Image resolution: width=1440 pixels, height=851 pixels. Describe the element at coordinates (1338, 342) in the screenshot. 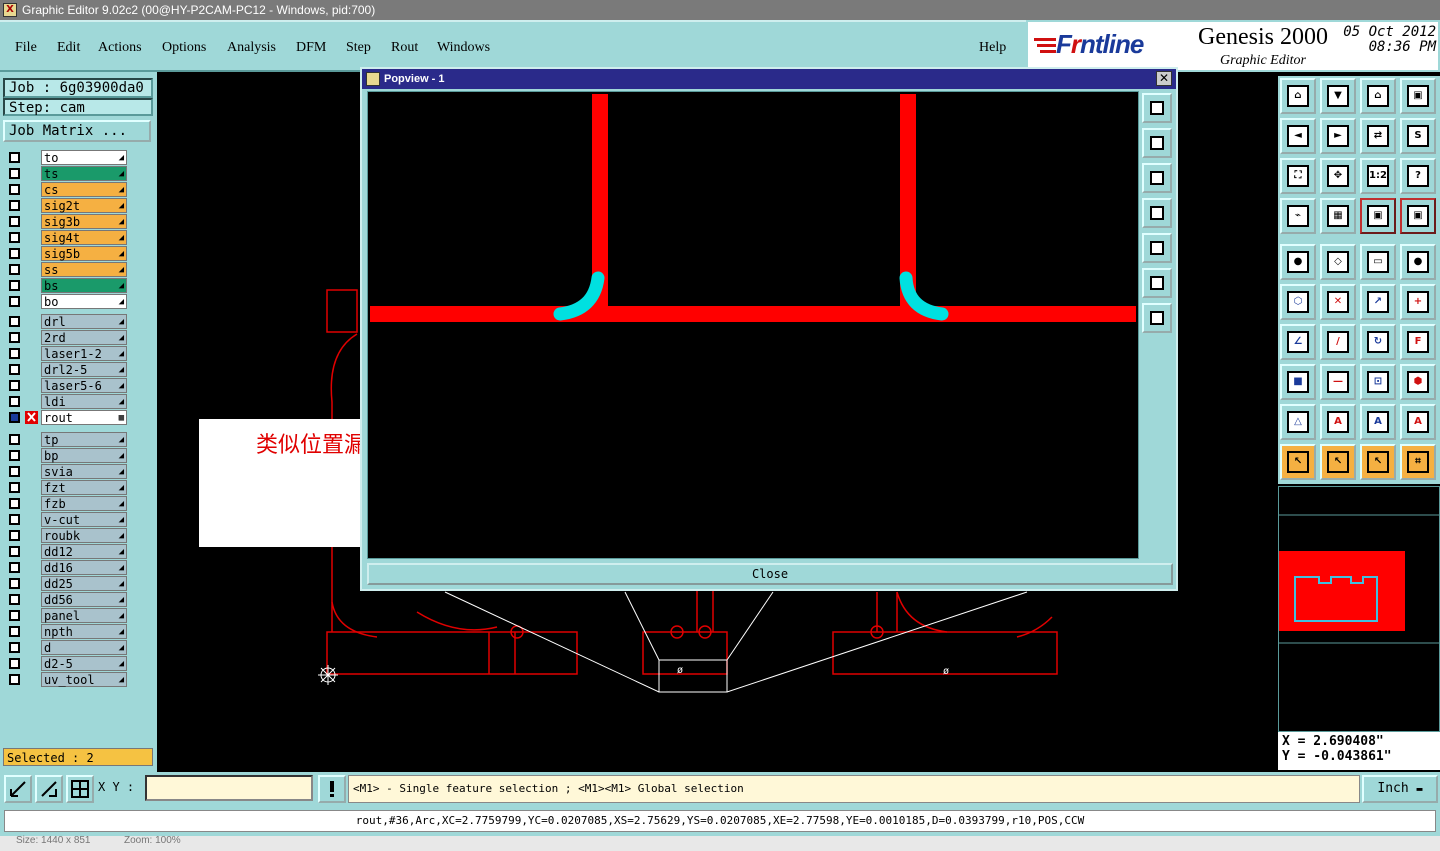

I see `draw-diag-icon: /` at that location.